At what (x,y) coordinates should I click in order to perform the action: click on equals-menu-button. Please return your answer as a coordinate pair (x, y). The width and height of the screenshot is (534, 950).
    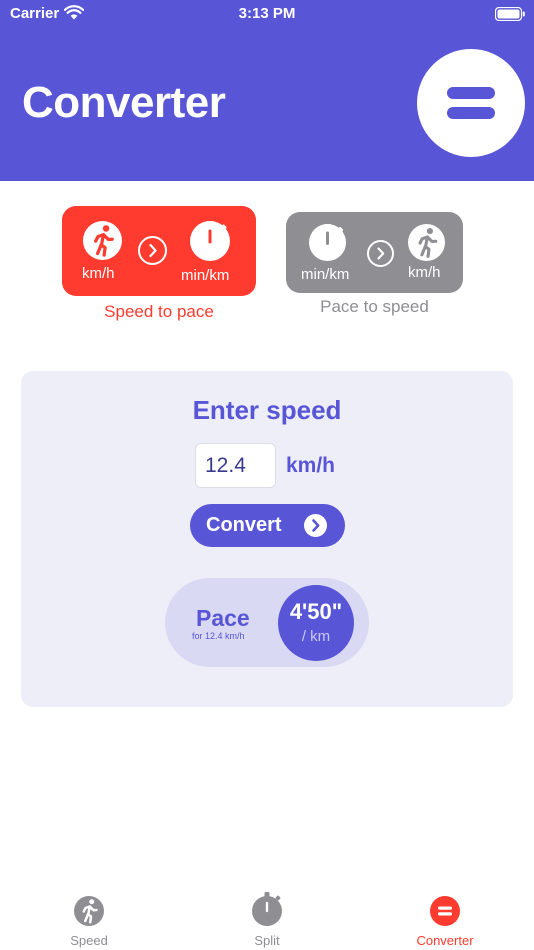
    Looking at the image, I should click on (471, 103).